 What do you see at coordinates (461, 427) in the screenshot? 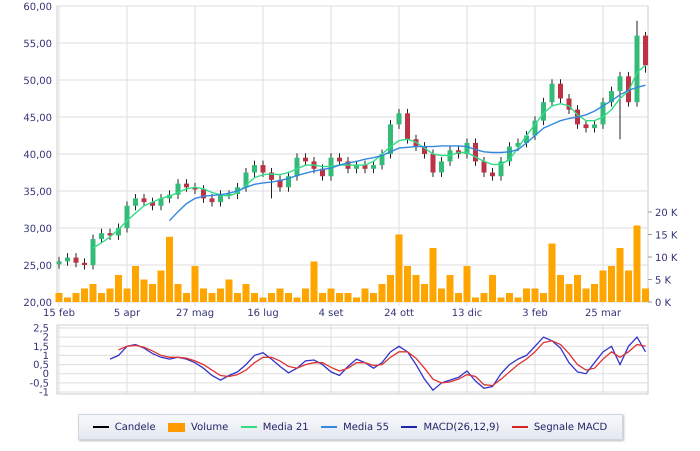
I see `legend-label: MACD(26,12,9)` at bounding box center [461, 427].